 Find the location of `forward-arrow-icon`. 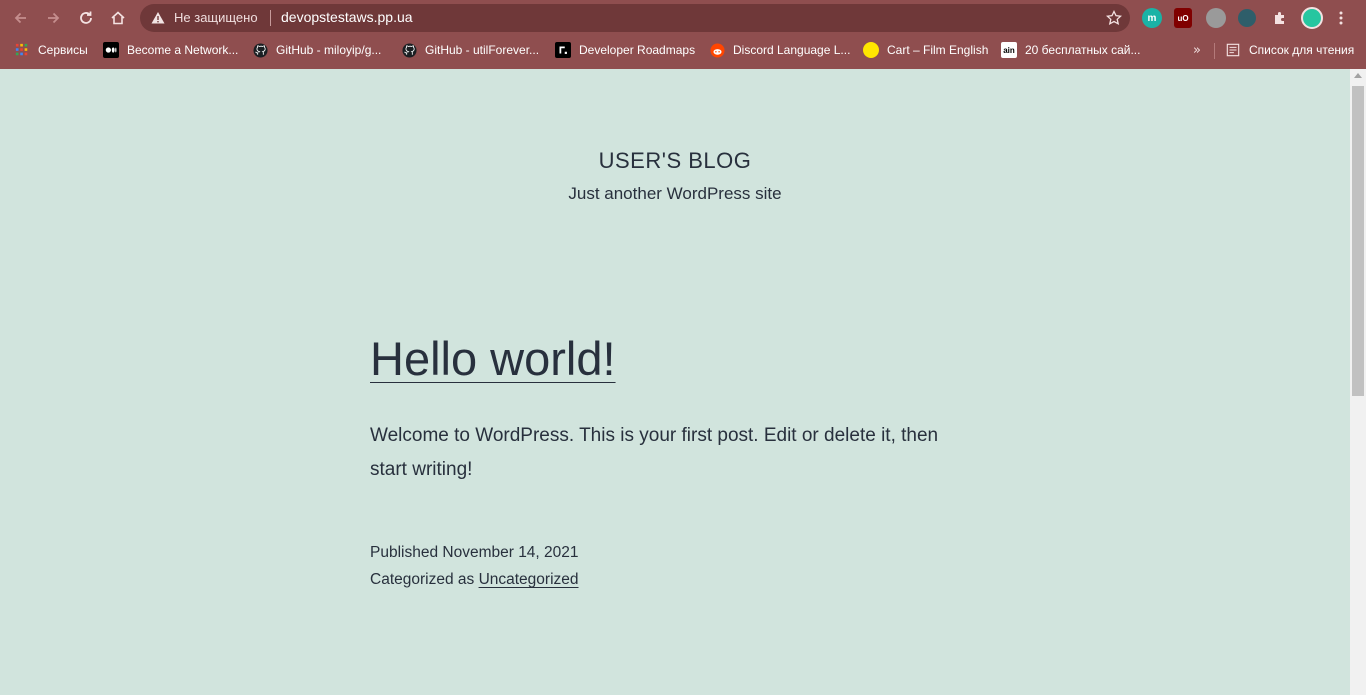

forward-arrow-icon is located at coordinates (53, 18).